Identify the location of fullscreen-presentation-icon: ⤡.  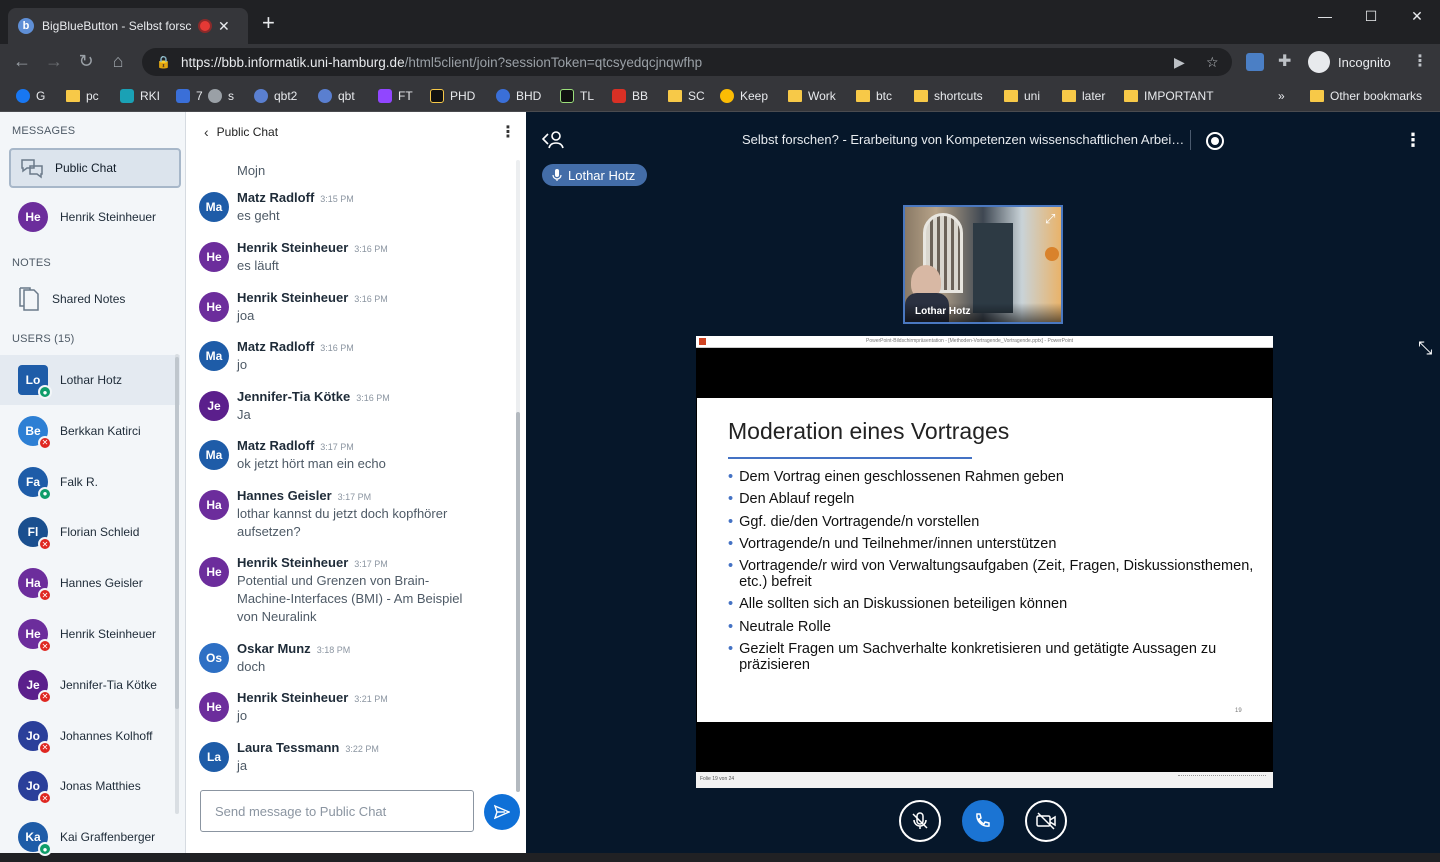
(1425, 348).